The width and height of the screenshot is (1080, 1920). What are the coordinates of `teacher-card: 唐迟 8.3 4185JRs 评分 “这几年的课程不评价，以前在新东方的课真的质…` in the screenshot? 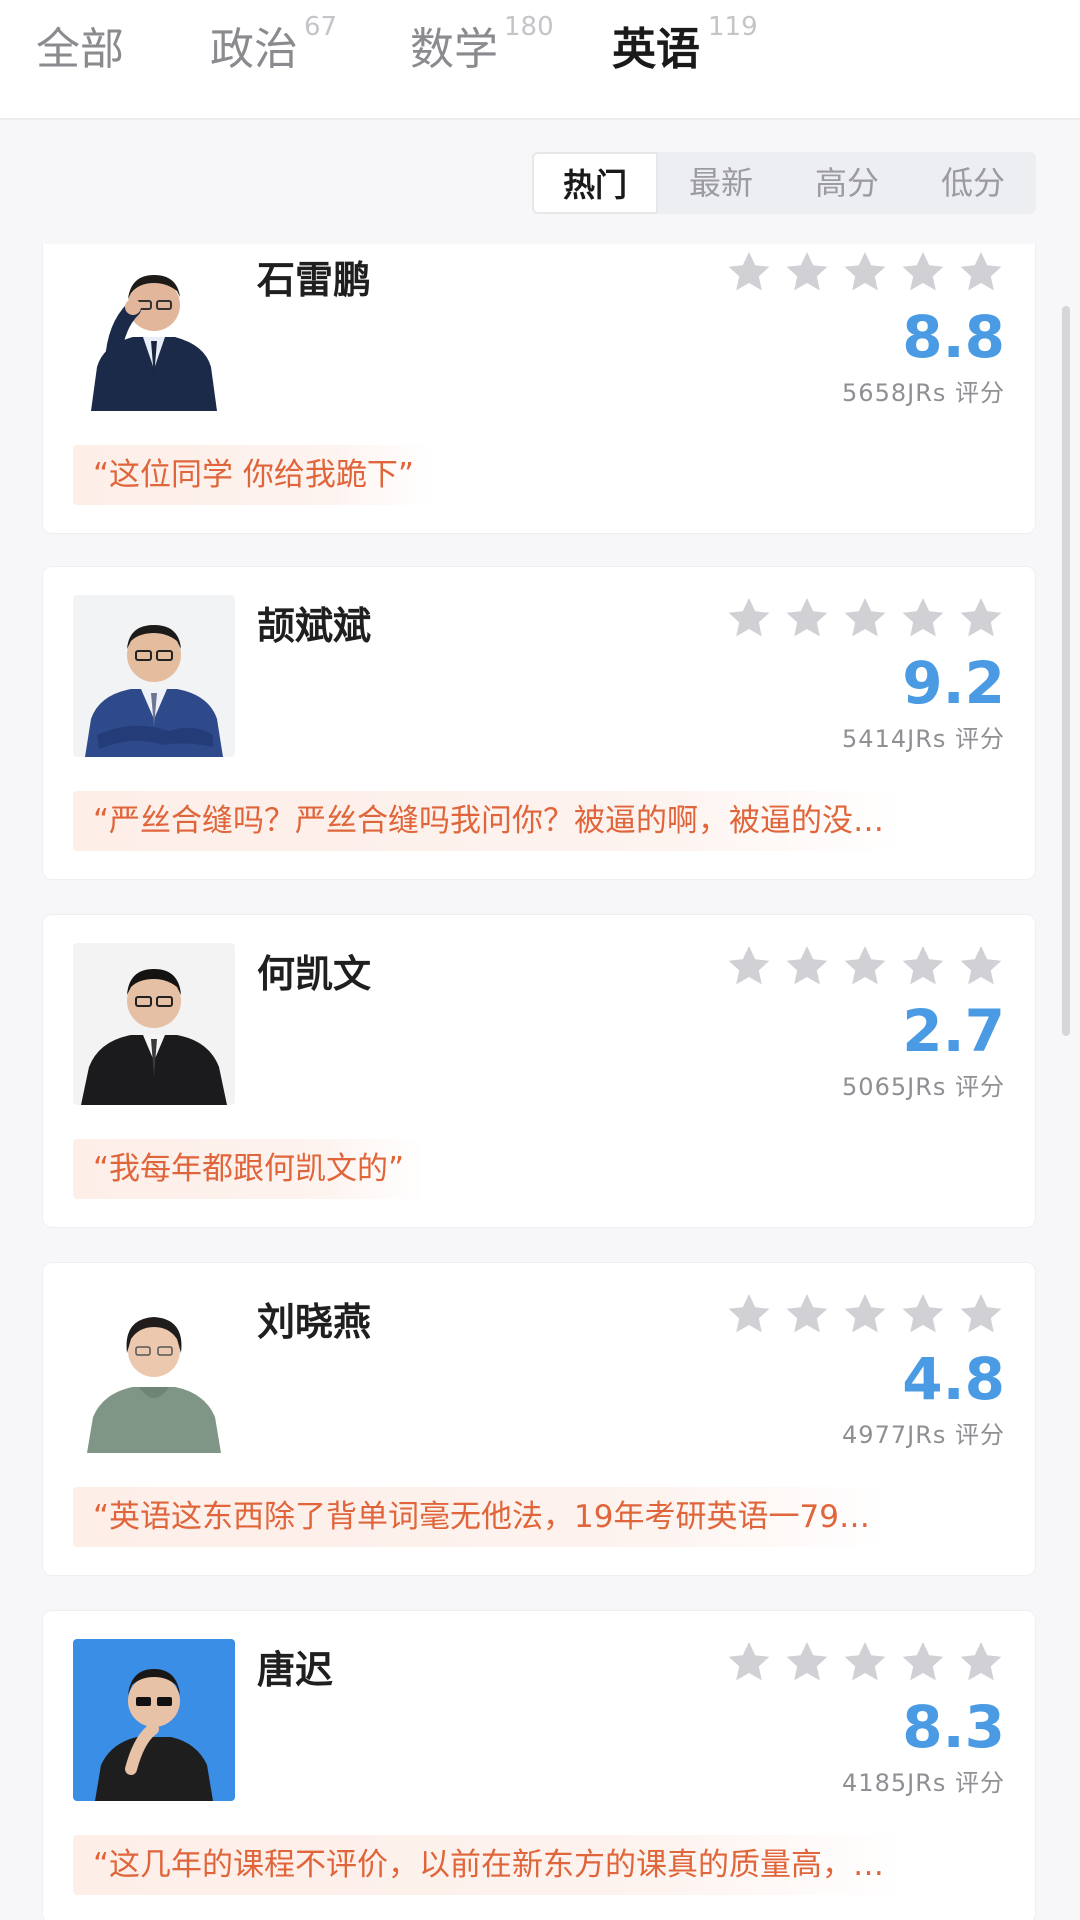 It's located at (539, 1765).